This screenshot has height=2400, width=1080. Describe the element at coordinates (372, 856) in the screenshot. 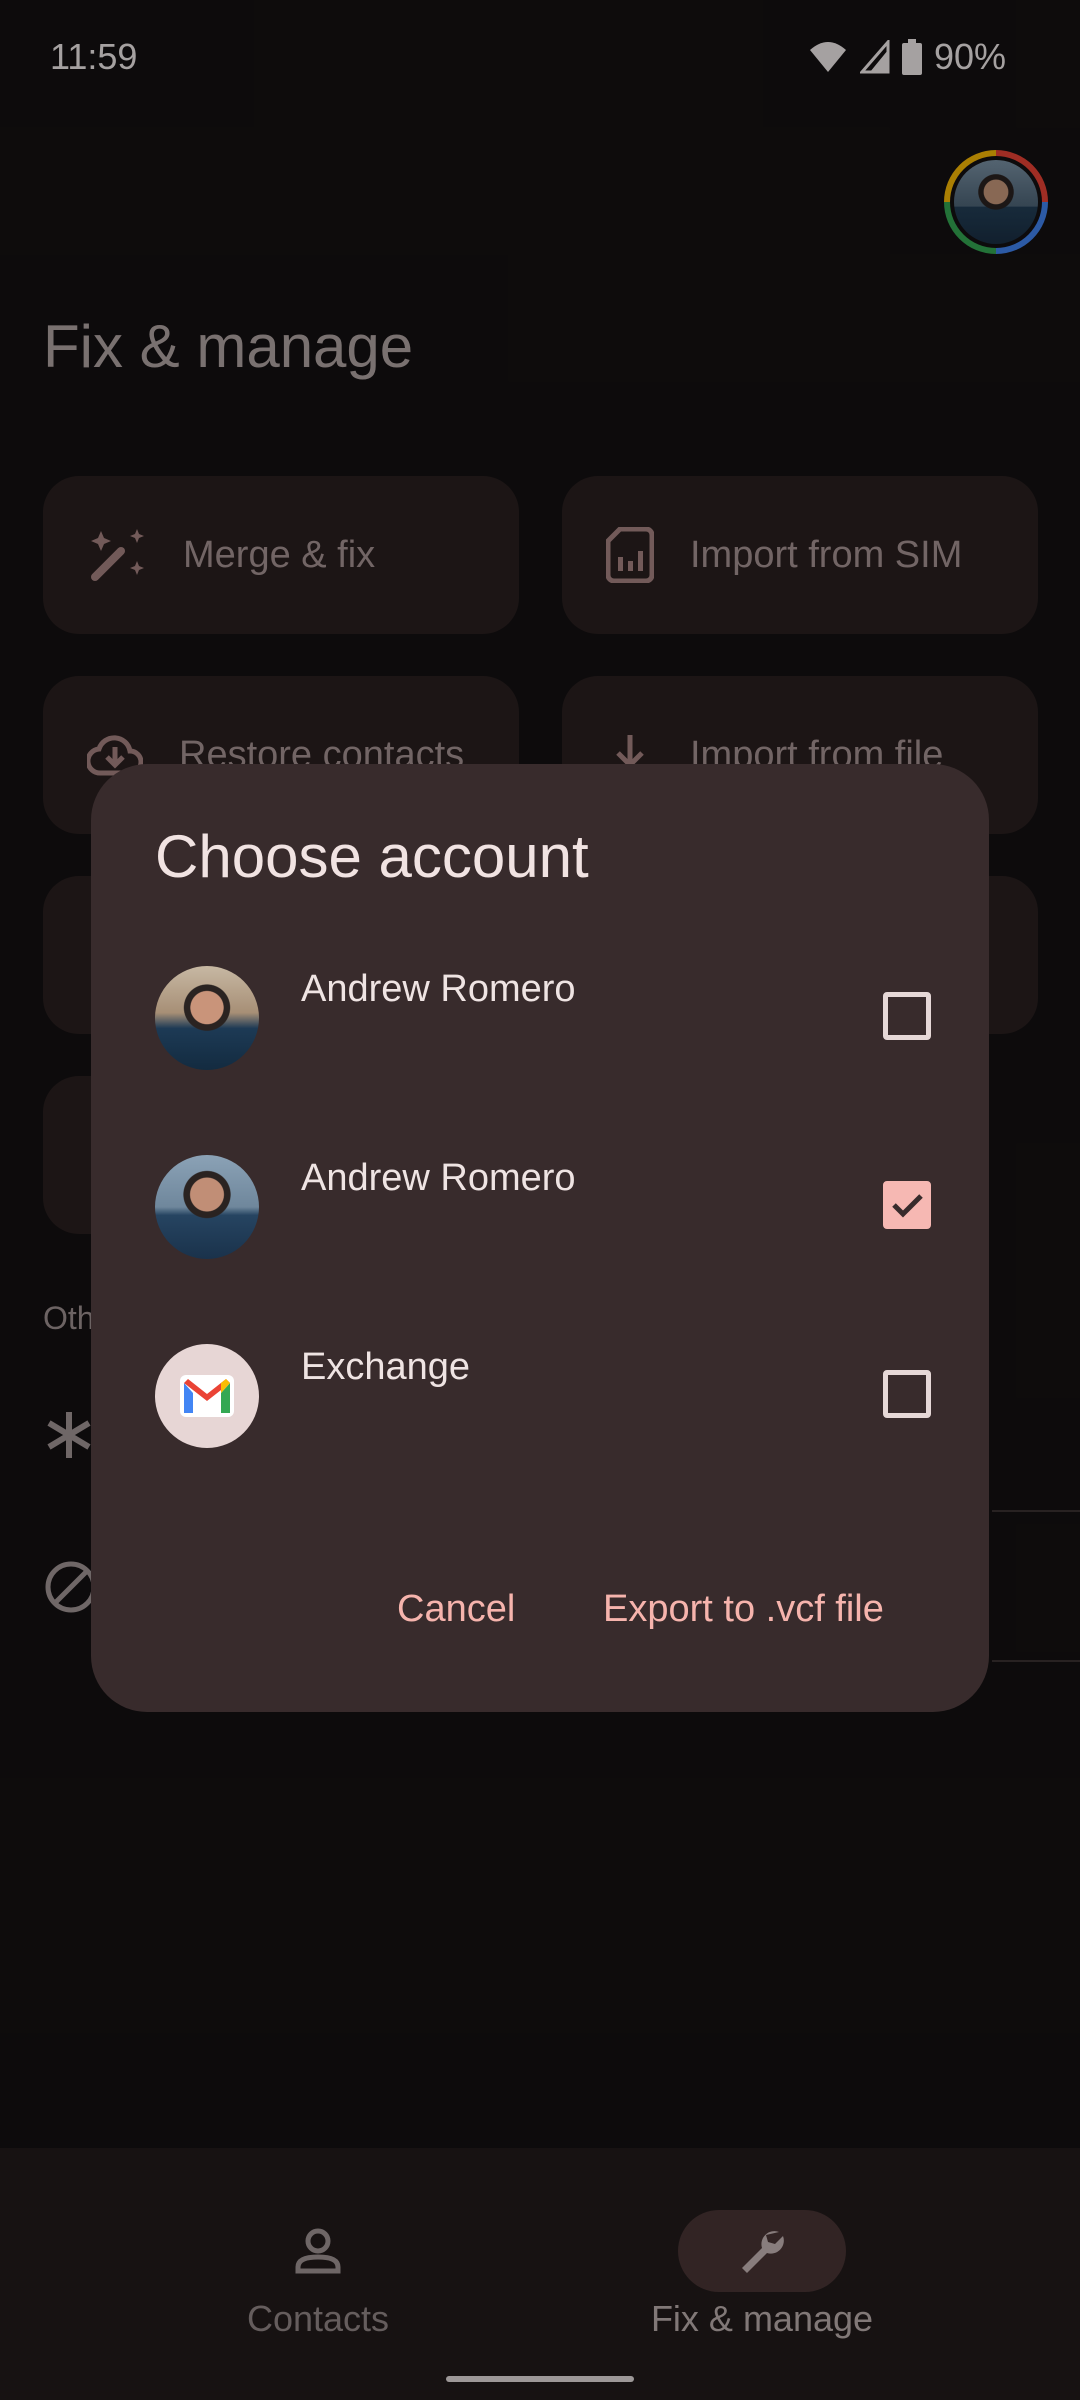

I see `dialog-title: Choose account` at that location.